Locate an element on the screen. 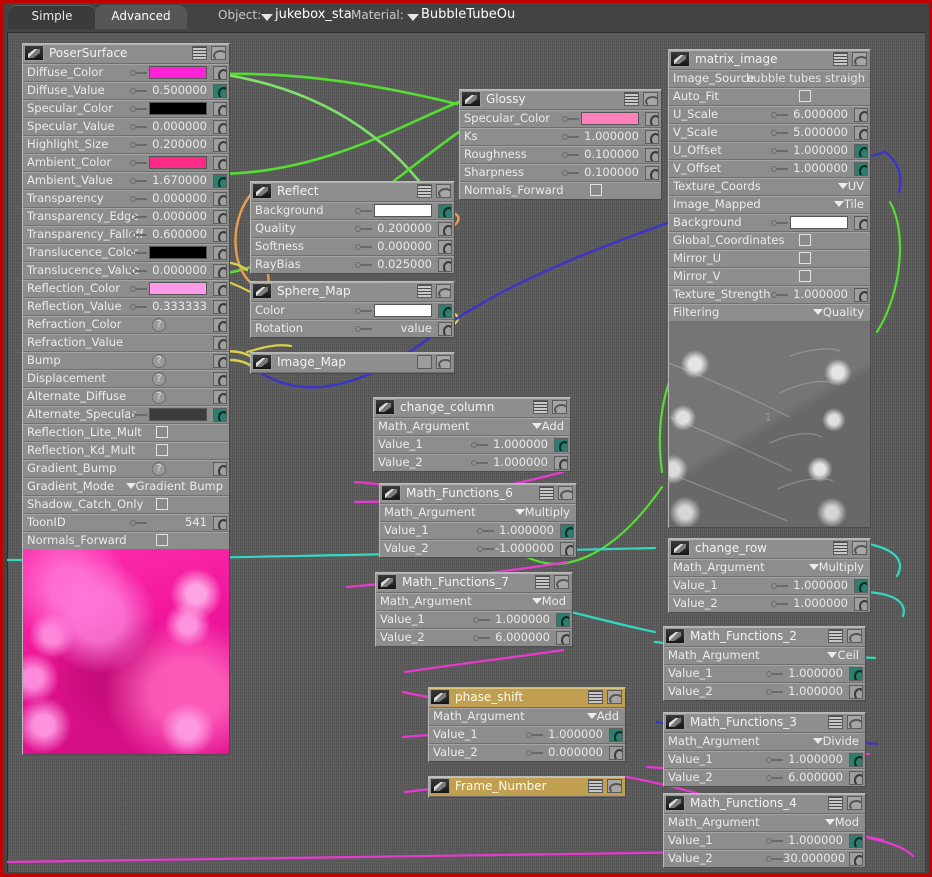 The height and width of the screenshot is (877, 932). dropdown-value: Add is located at coordinates (608, 716).